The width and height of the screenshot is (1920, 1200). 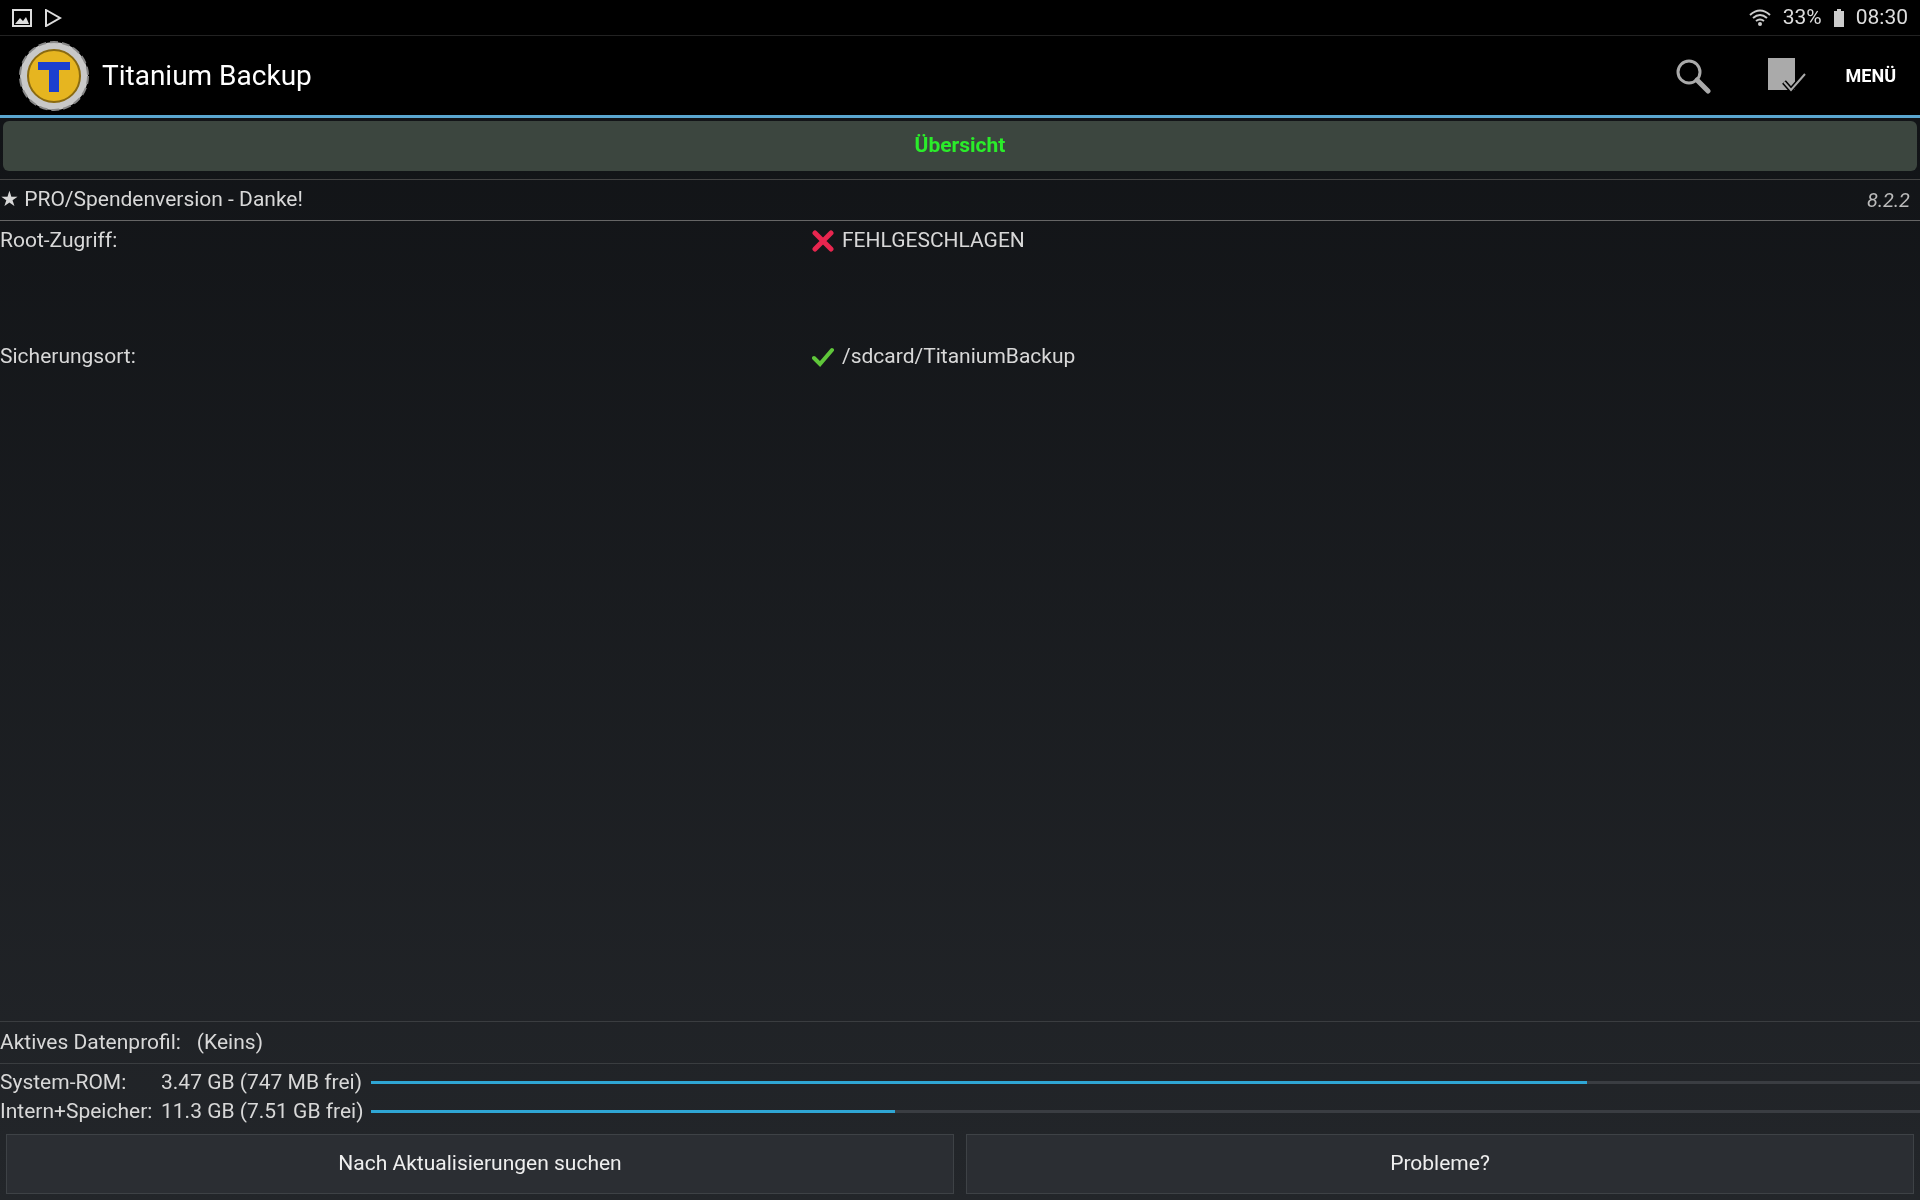 I want to click on app-title: Titanium Backup, so click(x=207, y=75).